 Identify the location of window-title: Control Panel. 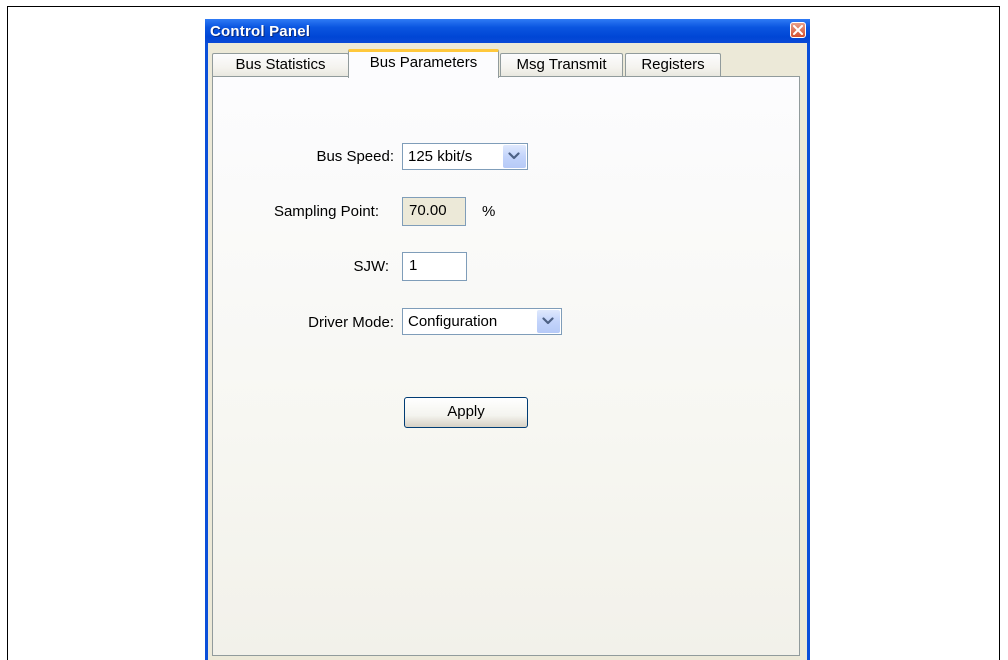
(260, 31).